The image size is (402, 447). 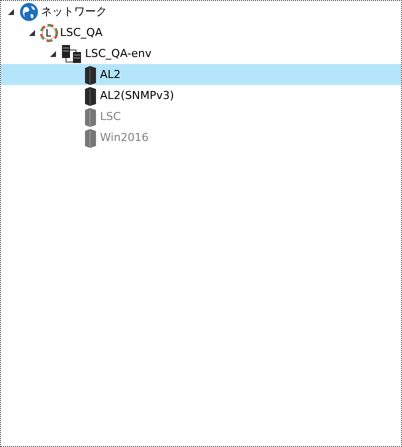 What do you see at coordinates (201, 11) in the screenshot?
I see `tree-item: ネットワーク` at bounding box center [201, 11].